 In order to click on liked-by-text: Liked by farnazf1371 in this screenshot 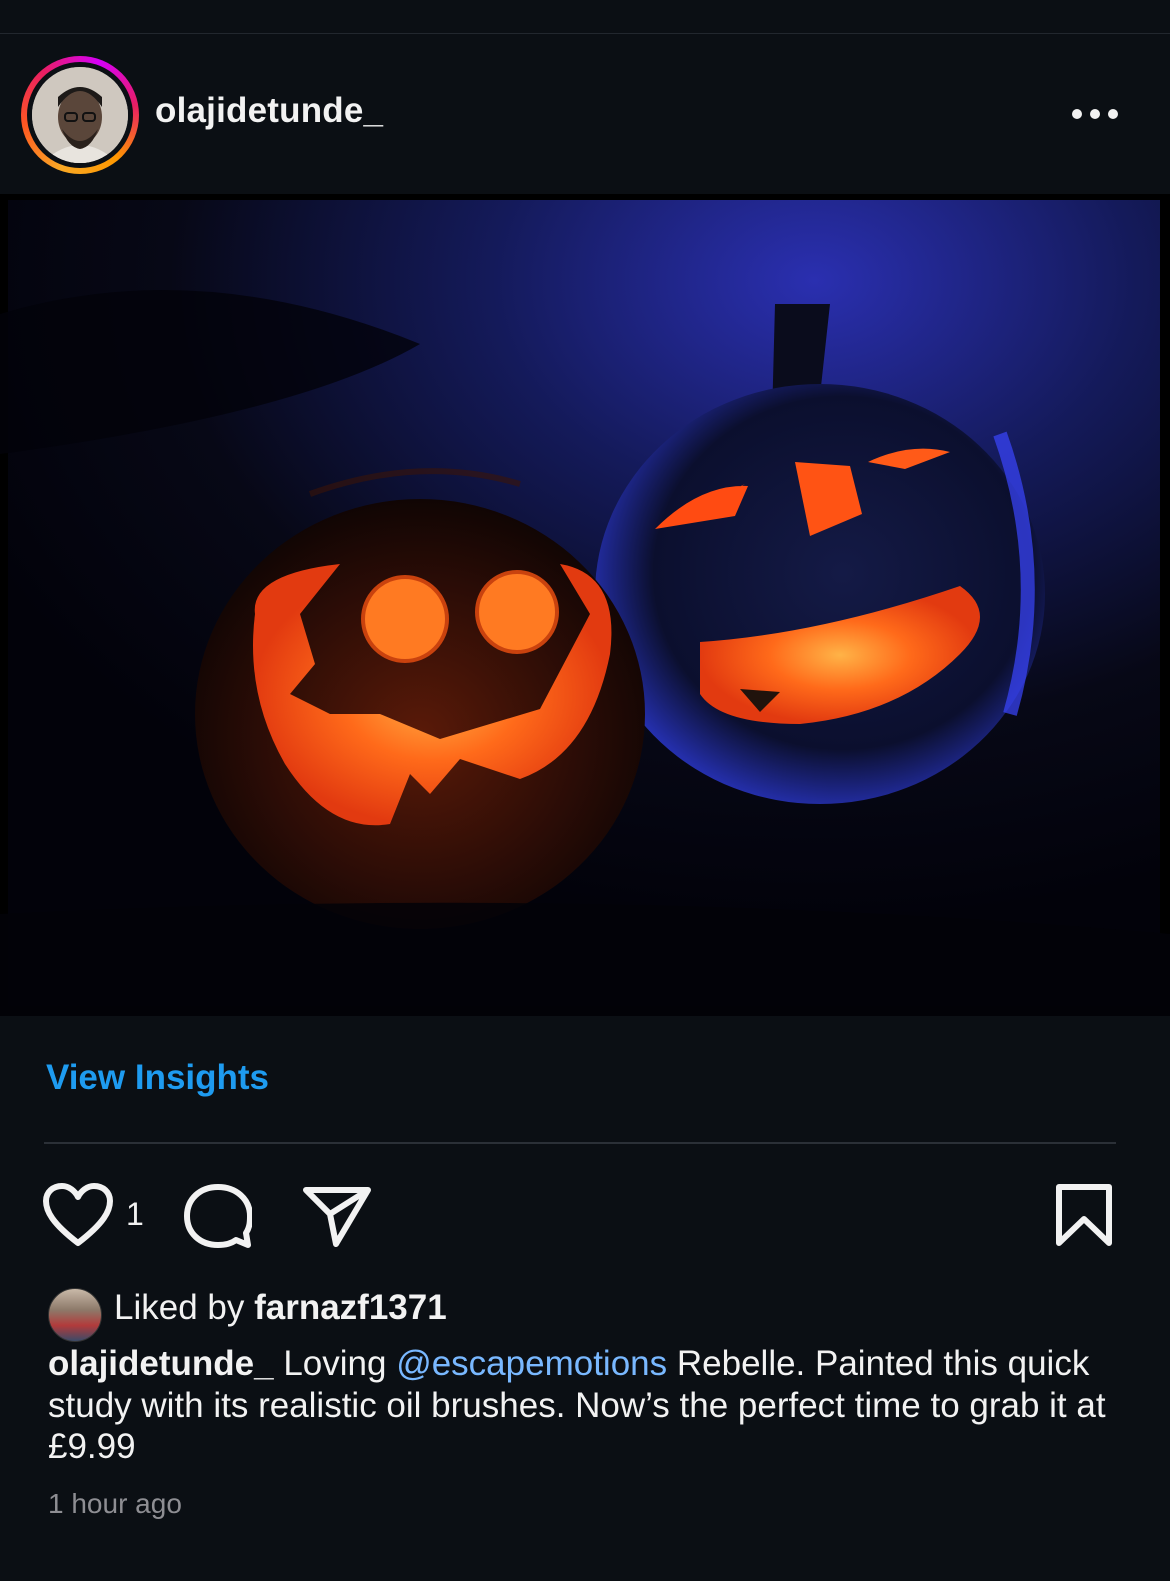, I will do `click(280, 1308)`.